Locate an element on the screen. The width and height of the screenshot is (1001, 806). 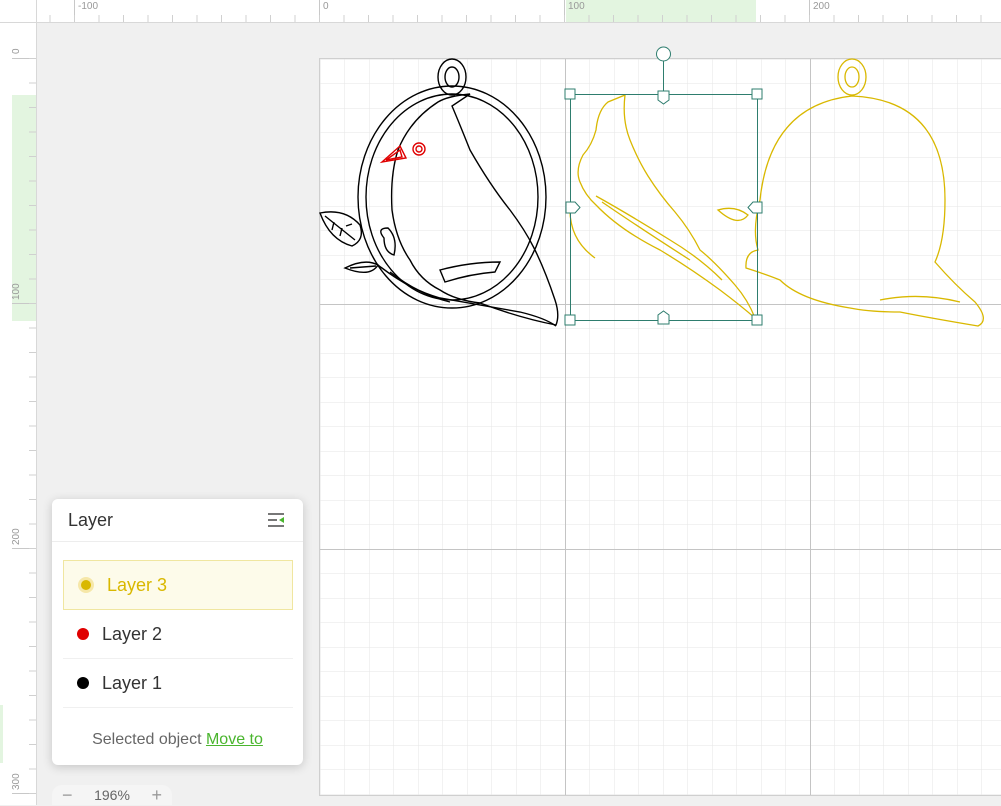
resize-handle-tl is located at coordinates (570, 94).